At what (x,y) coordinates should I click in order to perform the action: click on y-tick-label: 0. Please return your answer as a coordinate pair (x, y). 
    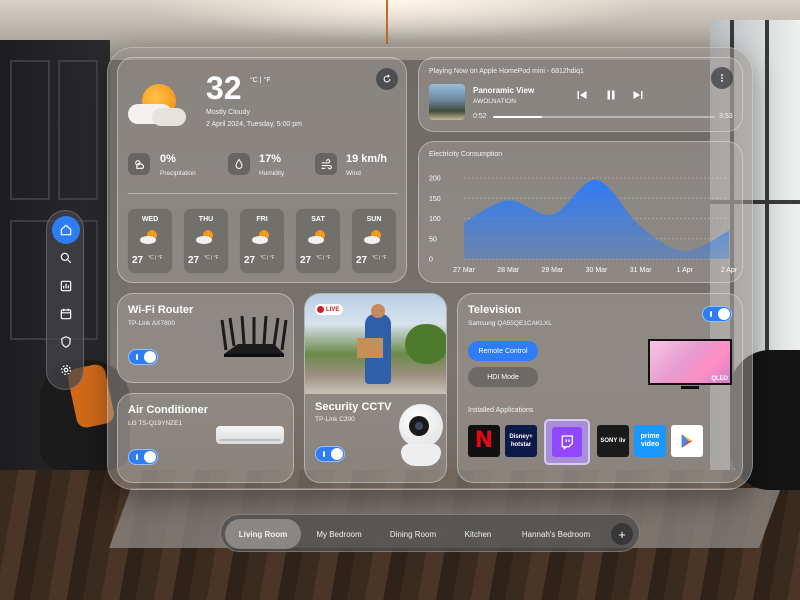
    Looking at the image, I should click on (431, 260).